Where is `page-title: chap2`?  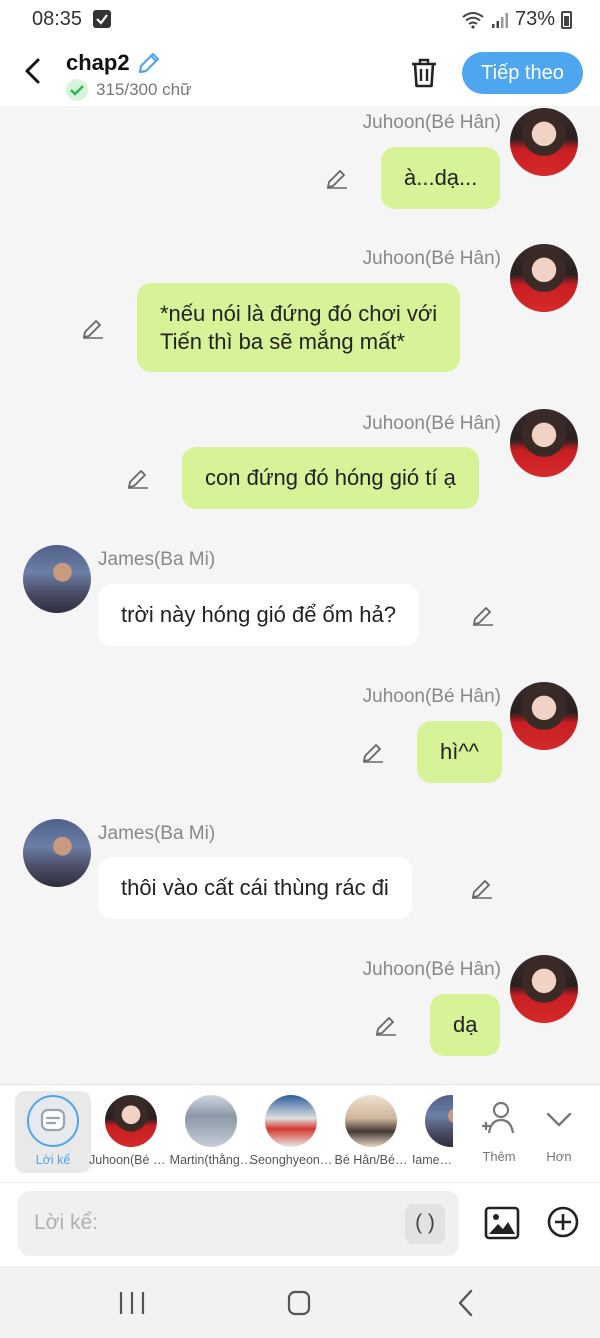
page-title: chap2 is located at coordinates (98, 62).